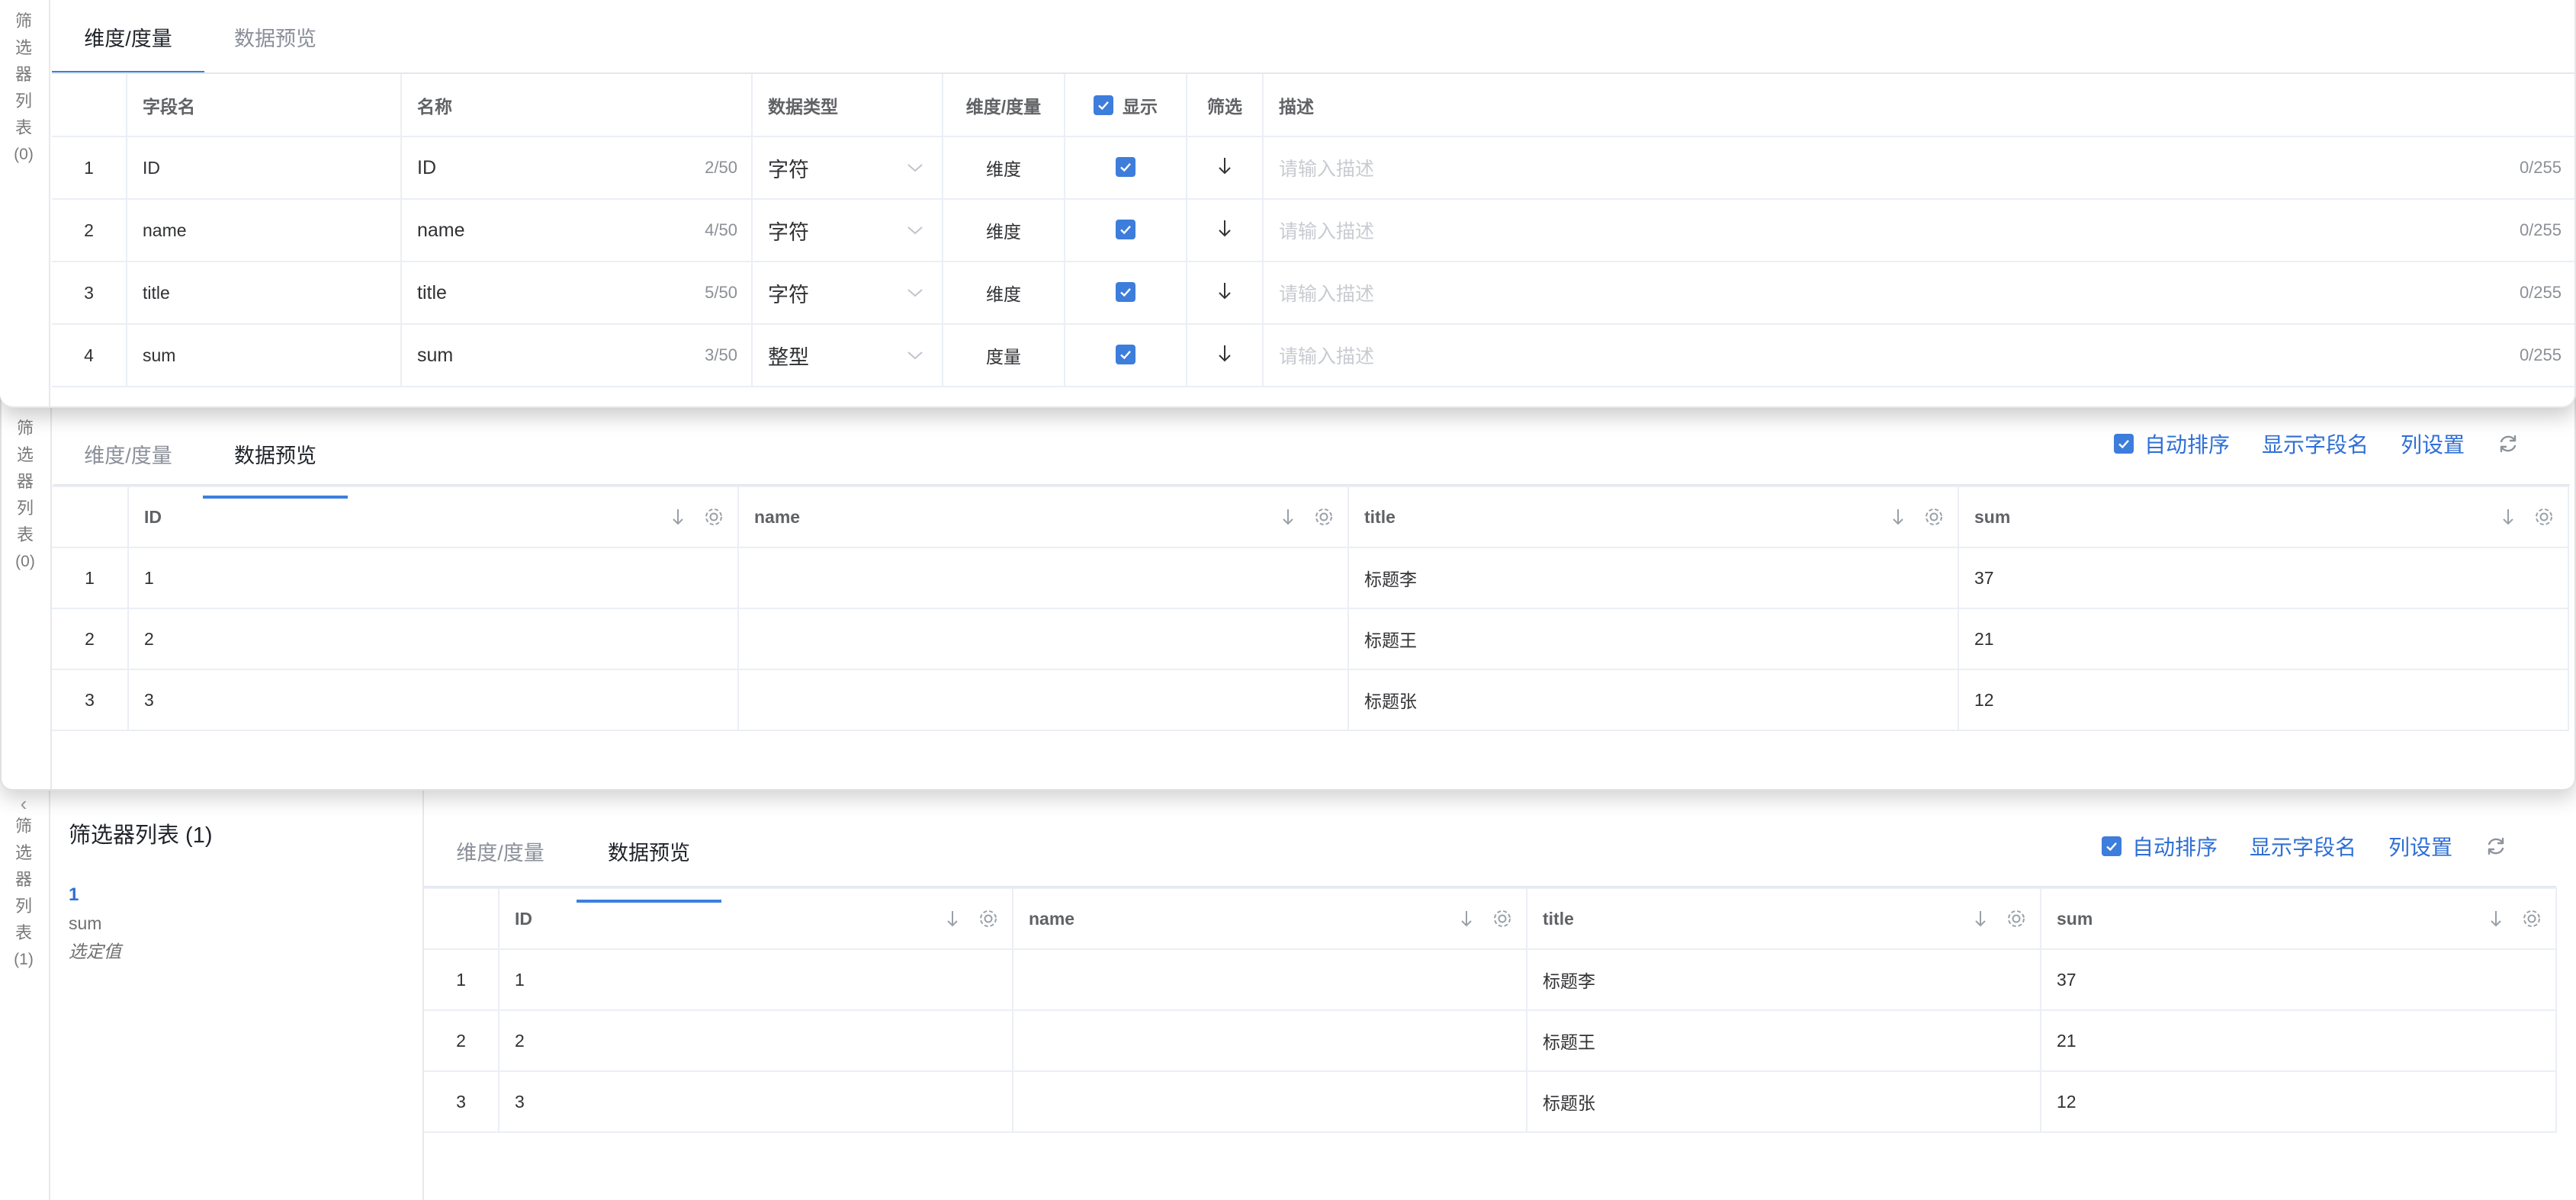 The height and width of the screenshot is (1200, 2576). I want to click on filter-list-vertical-tab: ‹ 筛 选 器 列 表 (1), so click(23, 883).